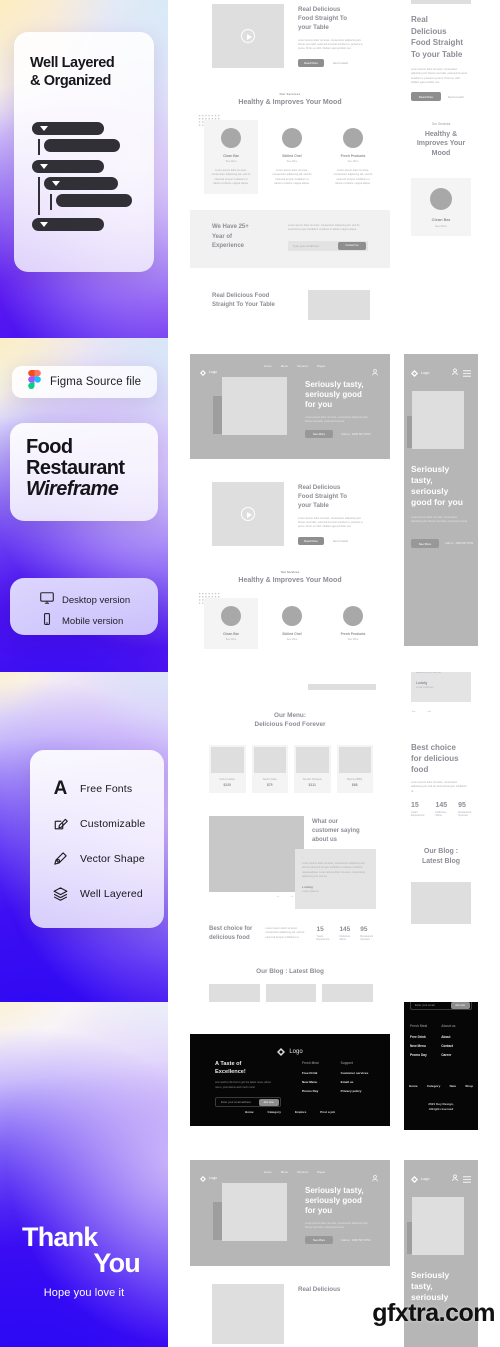 The height and width of the screenshot is (1347, 500). Describe the element at coordinates (441, 903) in the screenshot. I see `mobile-blog-card` at that location.